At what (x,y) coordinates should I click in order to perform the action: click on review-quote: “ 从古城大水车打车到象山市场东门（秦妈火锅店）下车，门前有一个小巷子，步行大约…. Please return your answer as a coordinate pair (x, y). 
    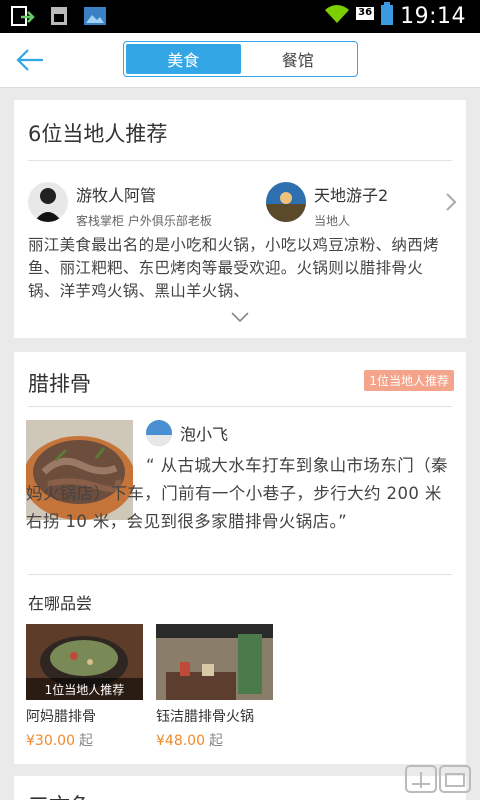
    Looking at the image, I should click on (237, 493).